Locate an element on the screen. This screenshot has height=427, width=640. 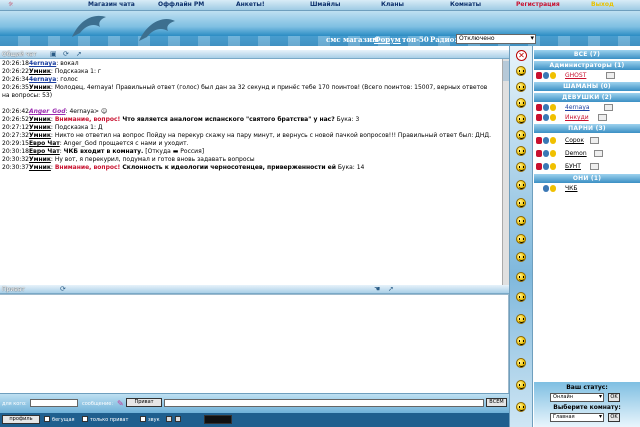
clear-icon: ⟳ is located at coordinates (66, 54).